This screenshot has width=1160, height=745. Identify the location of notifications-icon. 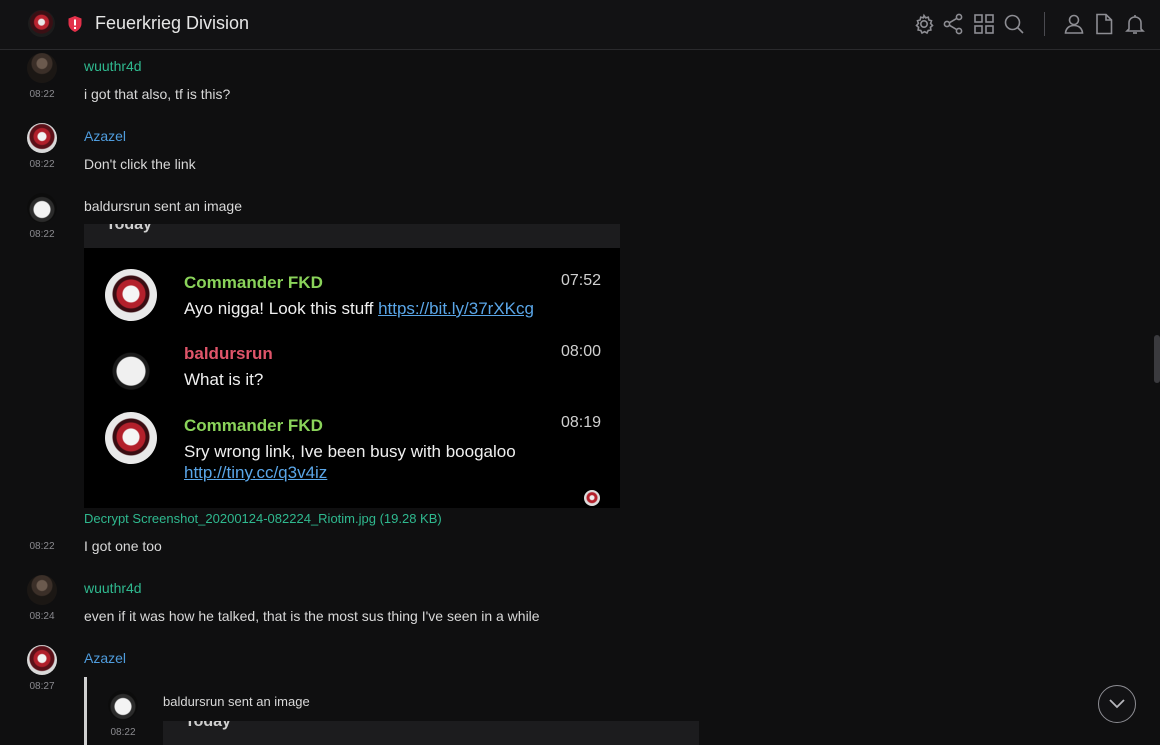
(1135, 24).